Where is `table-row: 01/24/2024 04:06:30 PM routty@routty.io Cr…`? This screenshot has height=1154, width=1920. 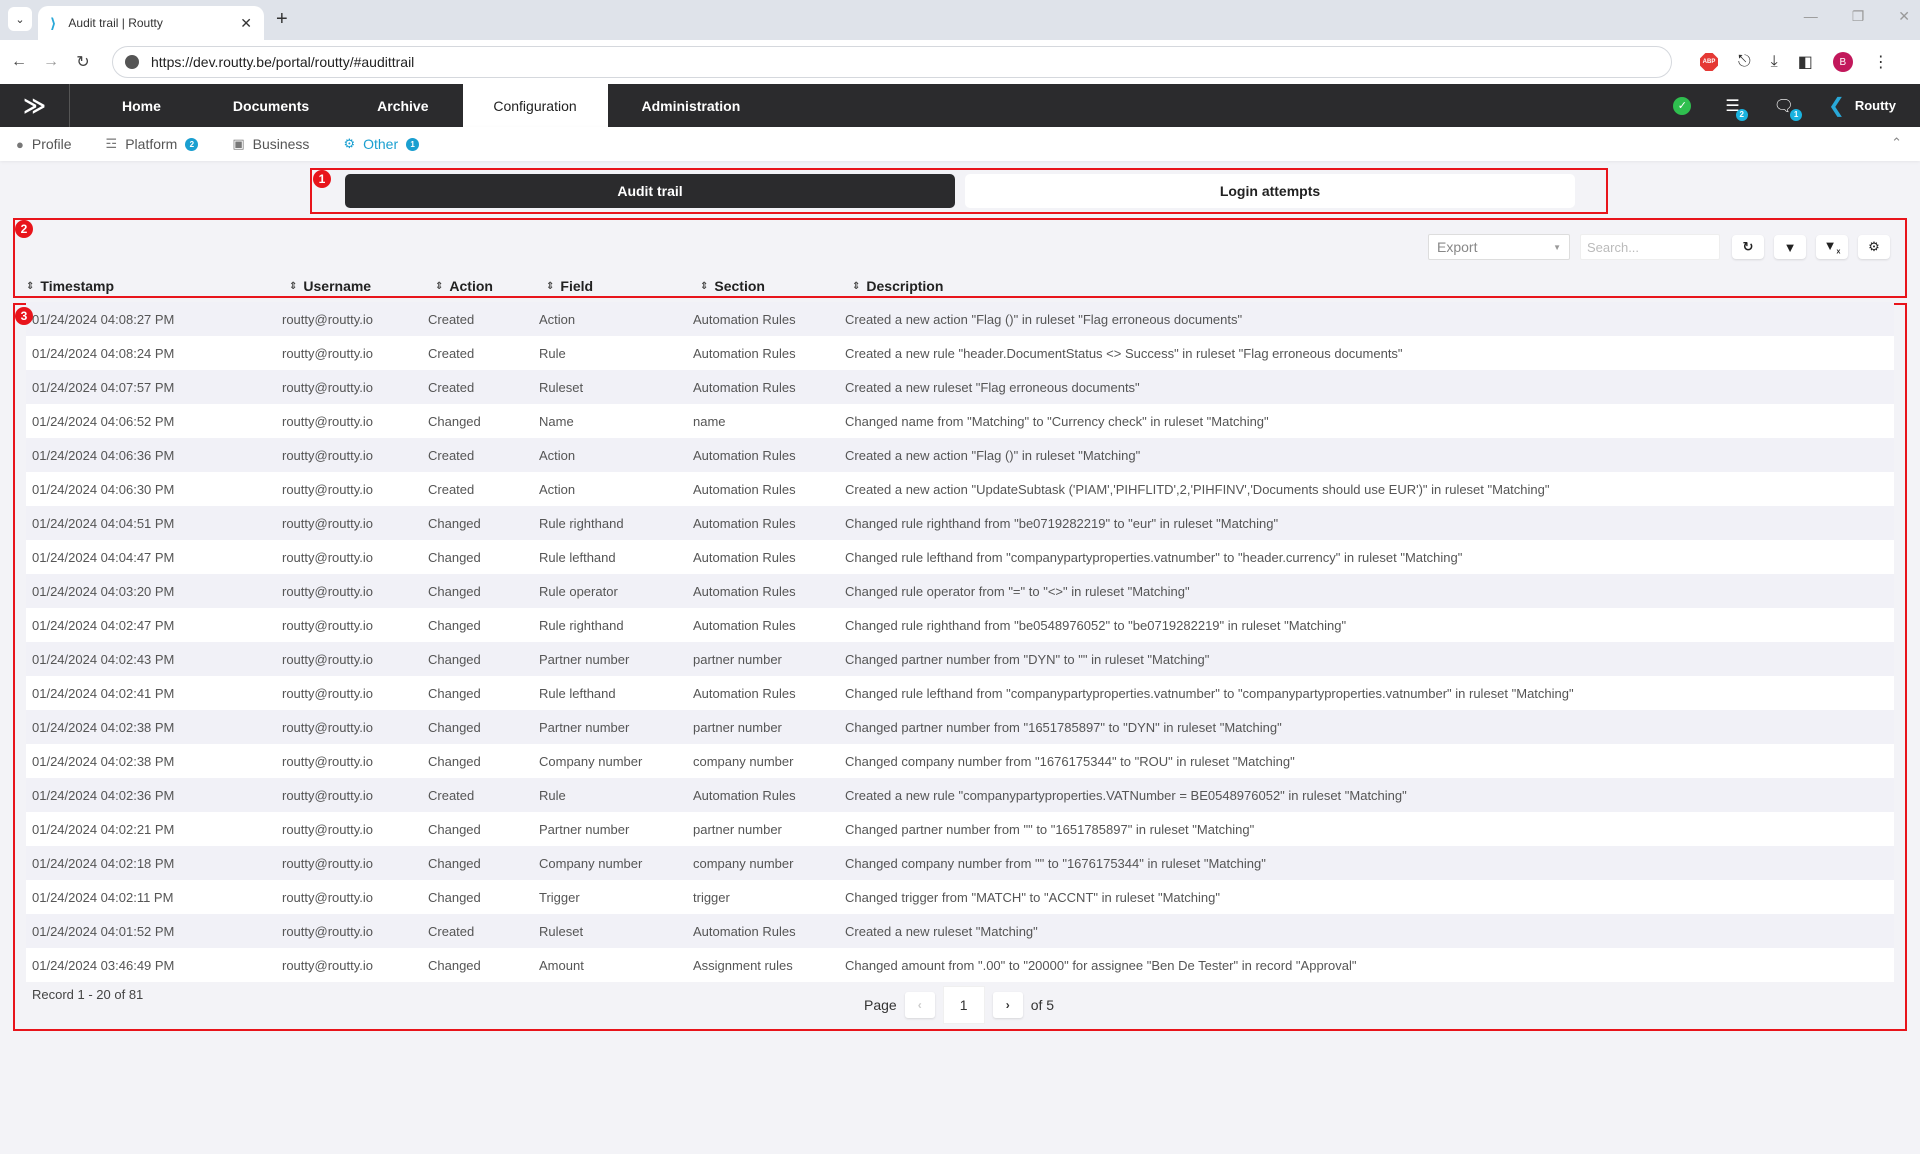
table-row: 01/24/2024 04:06:30 PM routty@routty.io Cr… is located at coordinates (960, 489).